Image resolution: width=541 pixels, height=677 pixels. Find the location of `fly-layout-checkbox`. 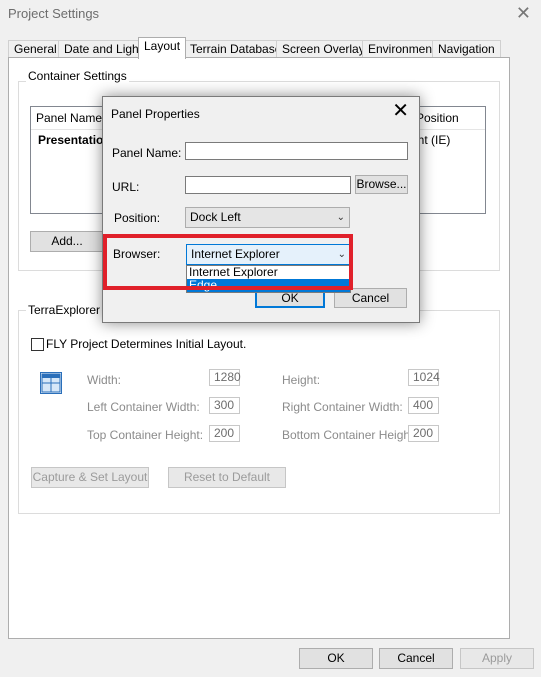

fly-layout-checkbox is located at coordinates (37, 344).